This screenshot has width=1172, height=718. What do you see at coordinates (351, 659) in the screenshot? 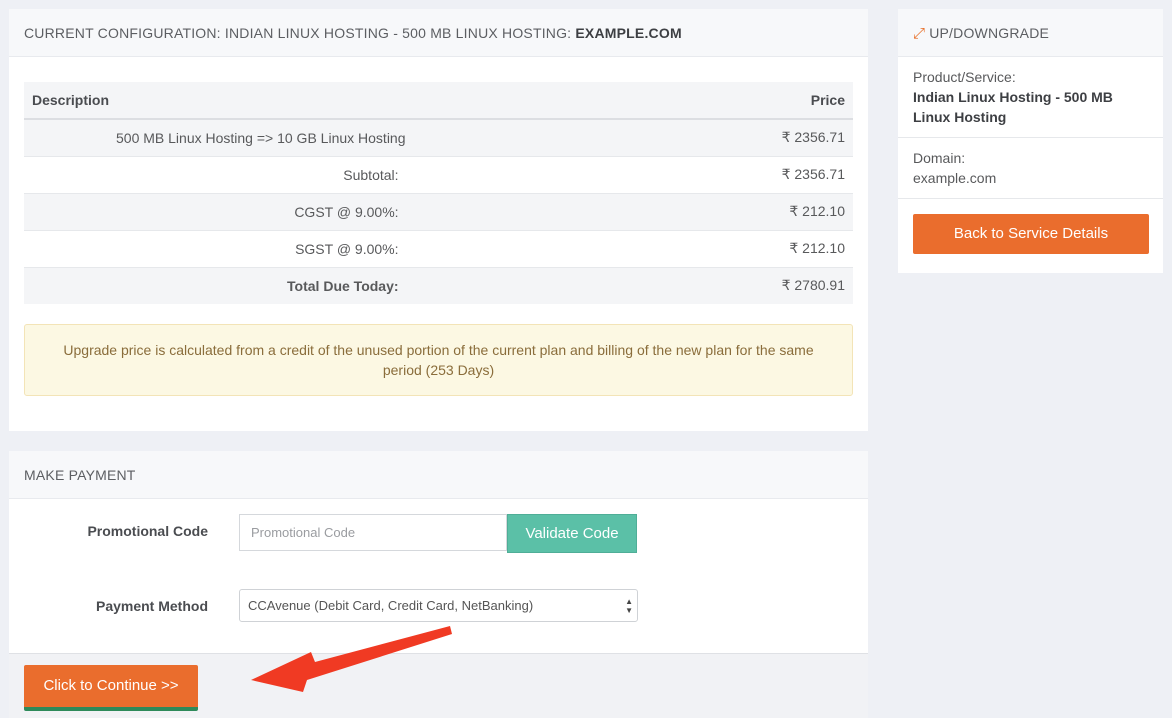
I see `red-arrow-icon` at bounding box center [351, 659].